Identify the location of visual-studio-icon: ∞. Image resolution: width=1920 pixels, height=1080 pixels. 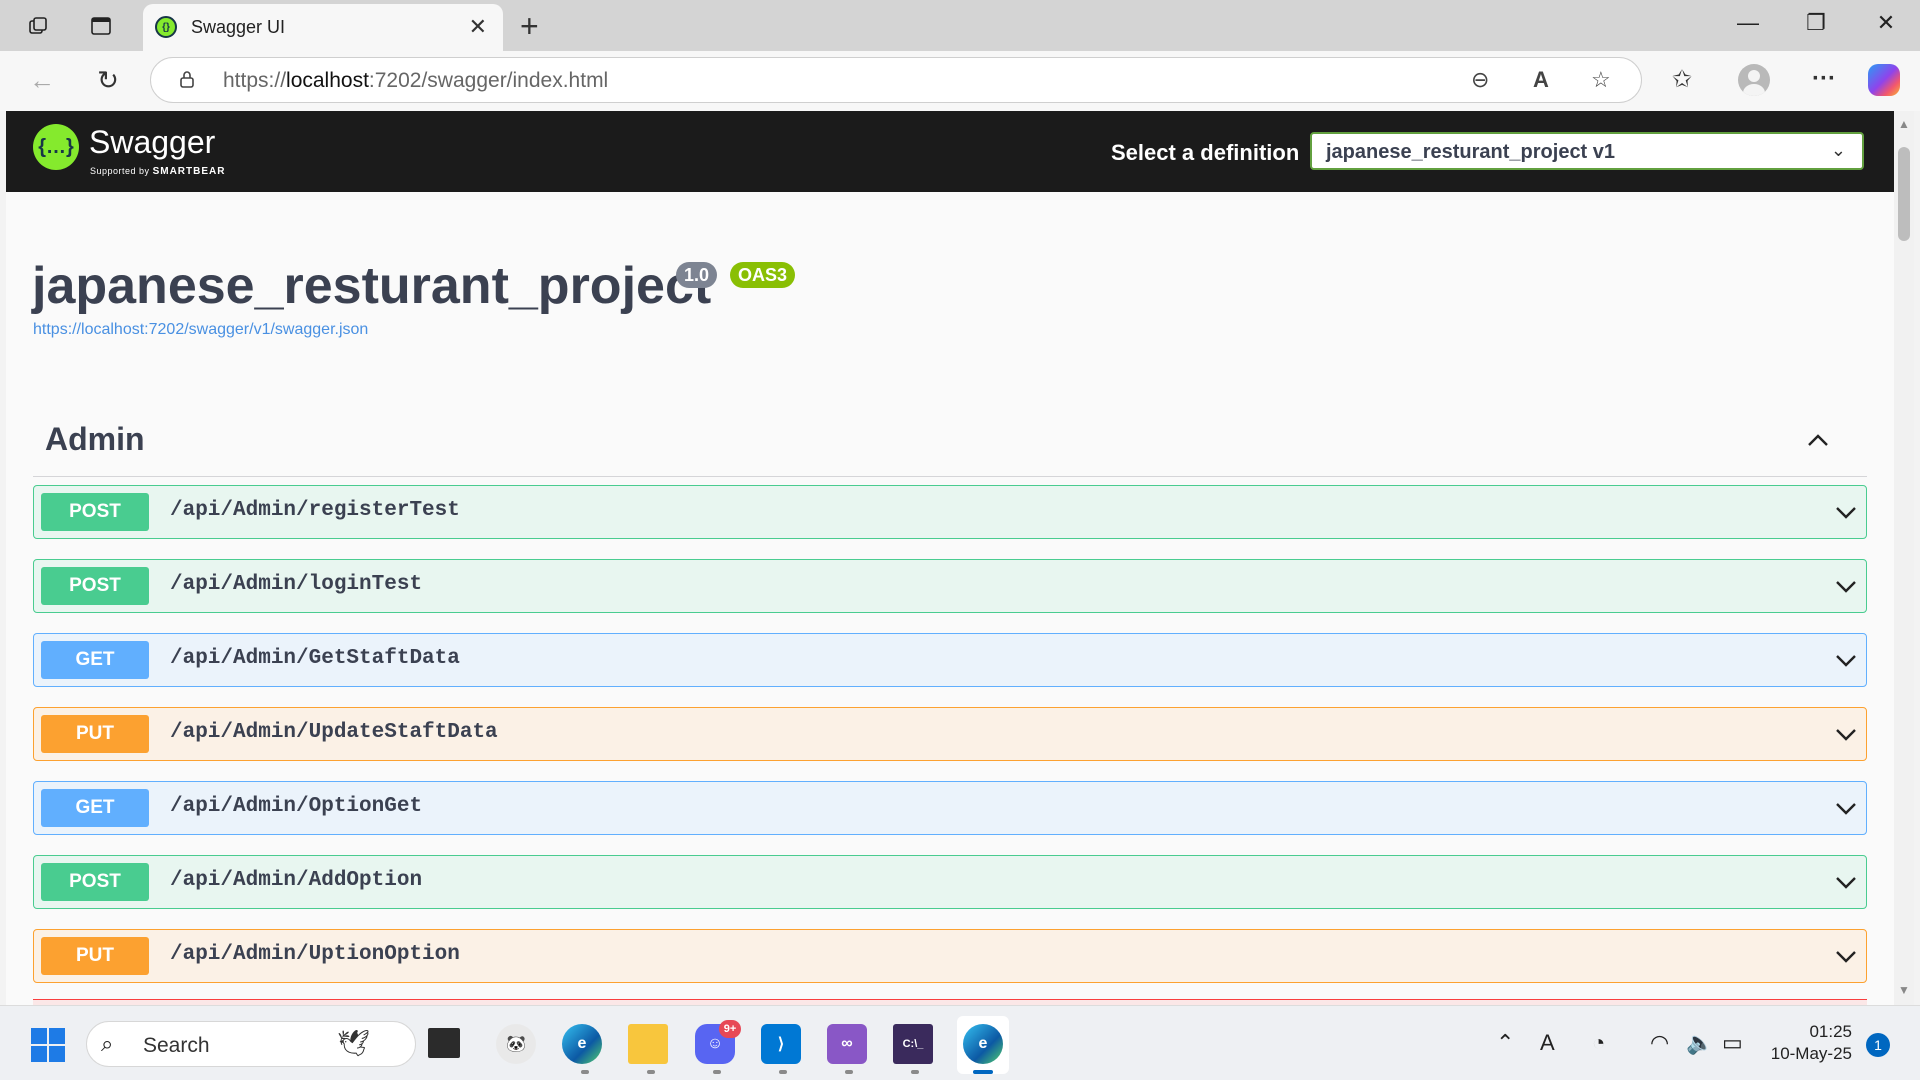
(847, 1044).